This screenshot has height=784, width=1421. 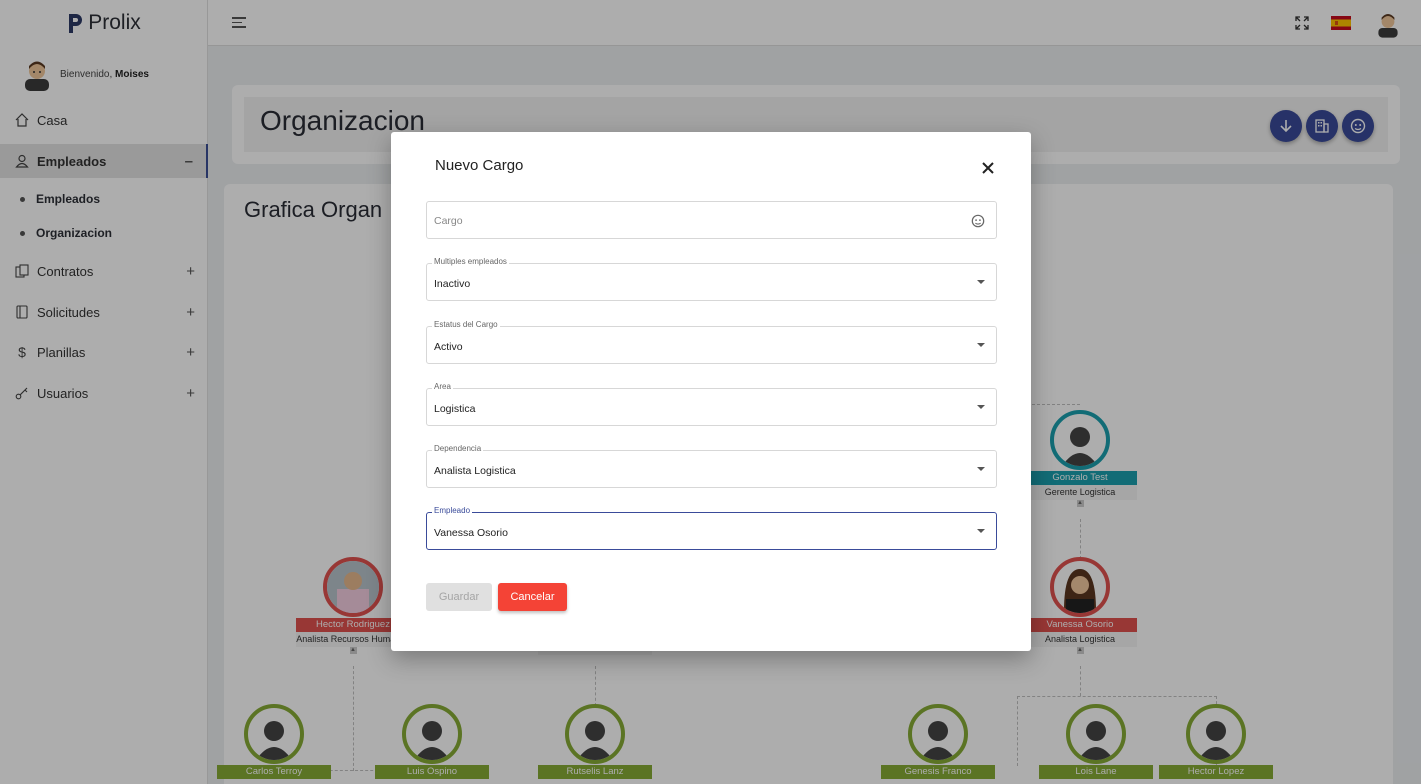 What do you see at coordinates (442, 386) in the screenshot?
I see `field-label: Area` at bounding box center [442, 386].